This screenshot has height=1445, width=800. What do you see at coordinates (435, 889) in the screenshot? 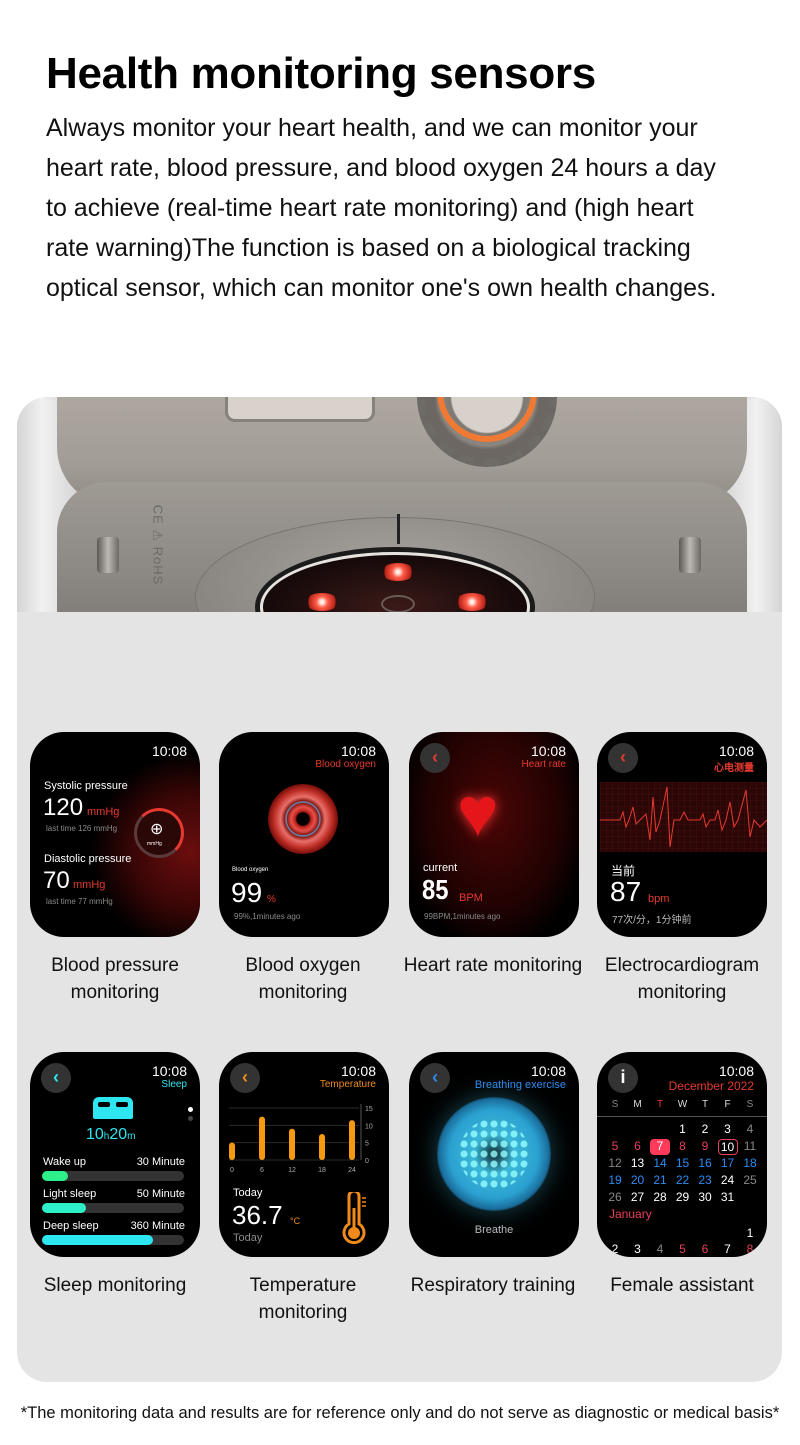
I see `heart-rate-value: 85` at bounding box center [435, 889].